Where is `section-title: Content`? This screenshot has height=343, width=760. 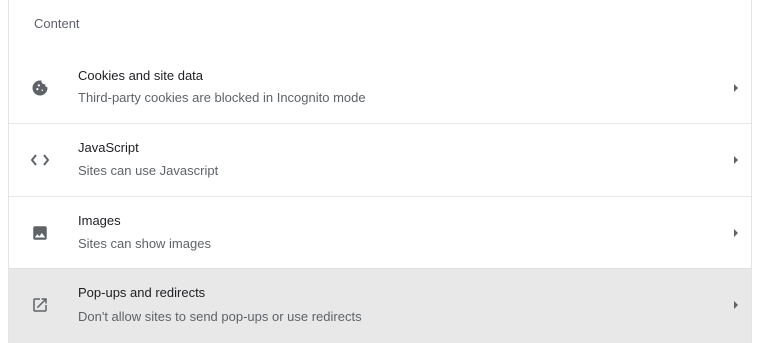 section-title: Content is located at coordinates (57, 23).